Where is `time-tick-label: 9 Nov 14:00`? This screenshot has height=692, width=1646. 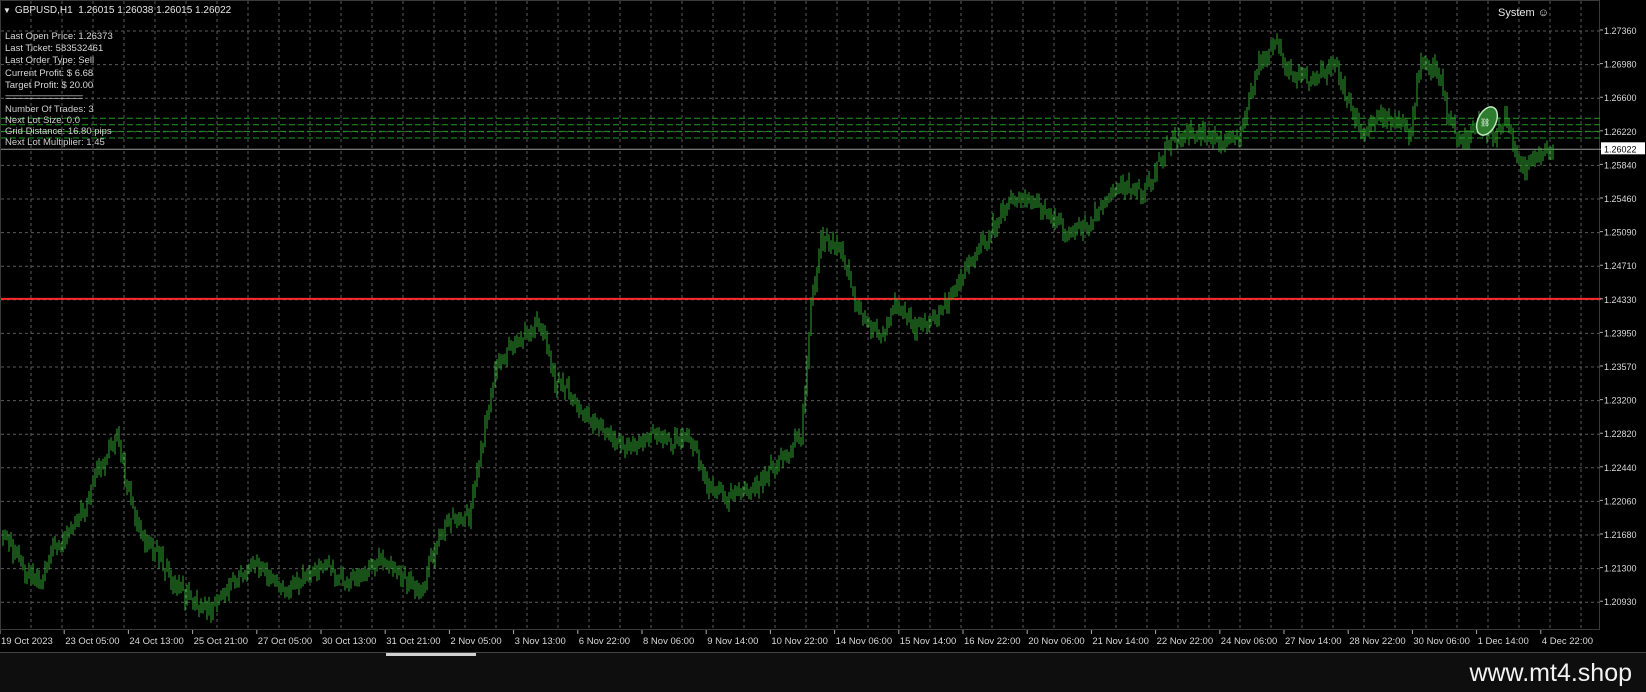 time-tick-label: 9 Nov 14:00 is located at coordinates (732, 641).